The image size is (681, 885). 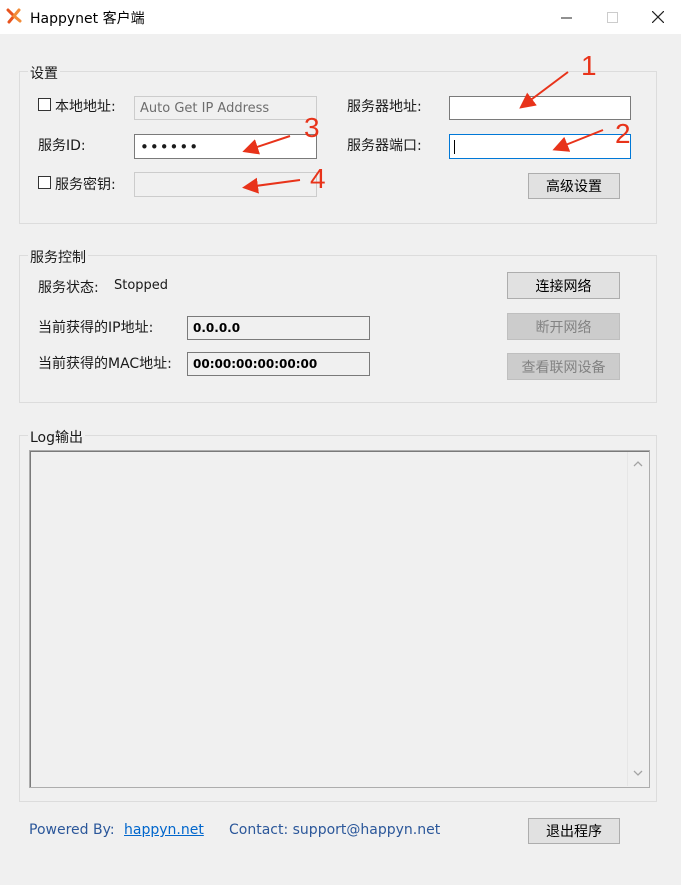 What do you see at coordinates (638, 619) in the screenshot?
I see `log-scrollbar` at bounding box center [638, 619].